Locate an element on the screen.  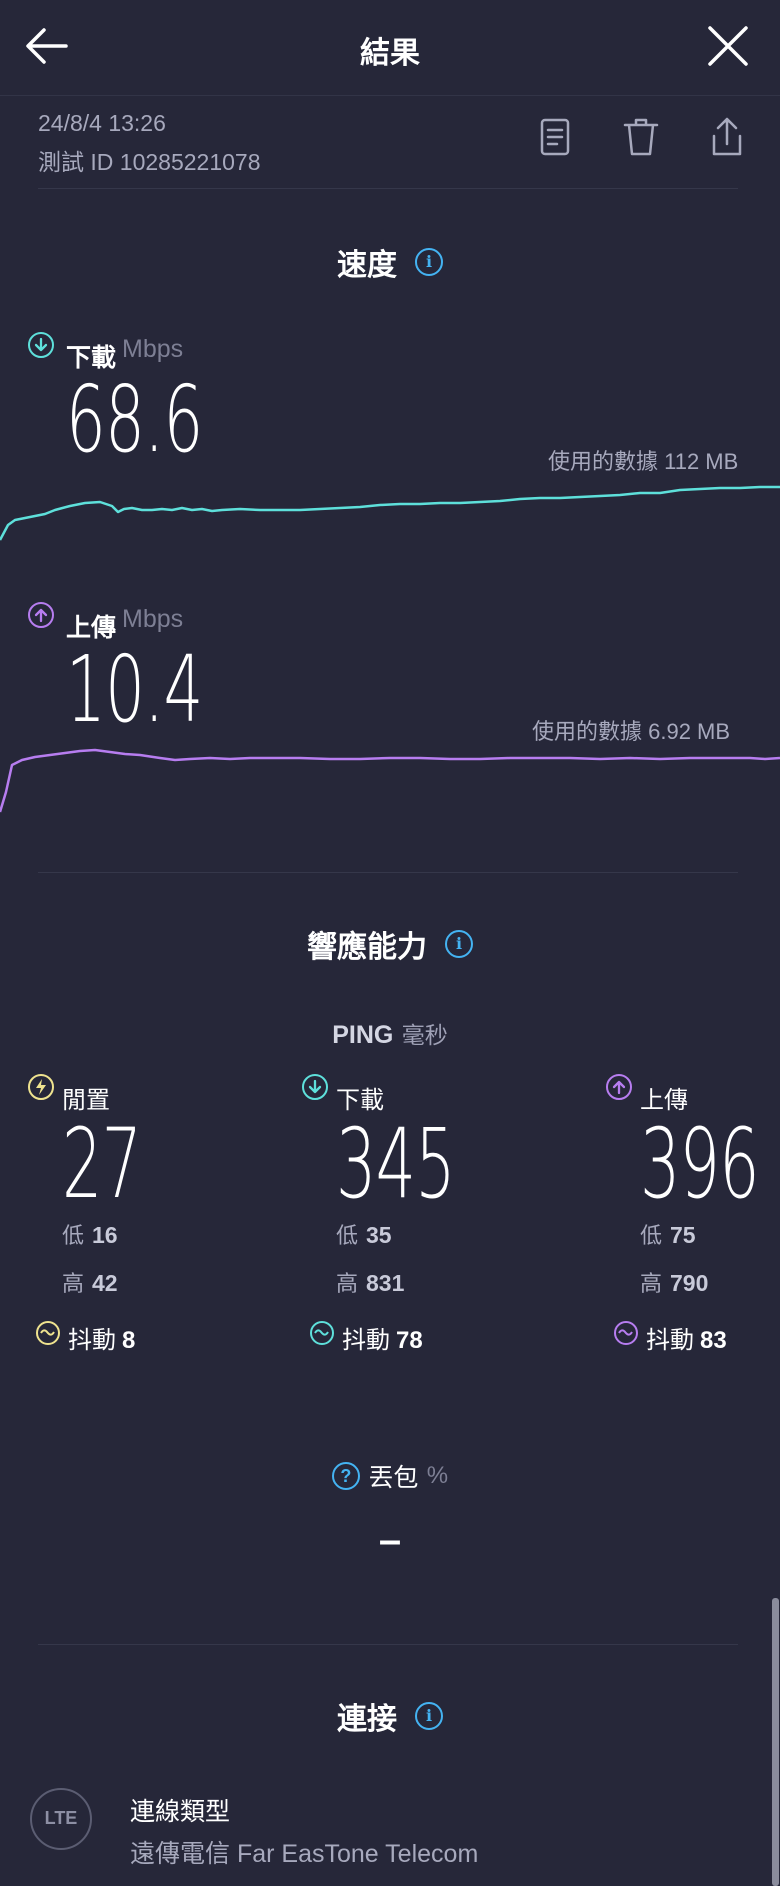
responsiveness-divider is located at coordinates (388, 1644).